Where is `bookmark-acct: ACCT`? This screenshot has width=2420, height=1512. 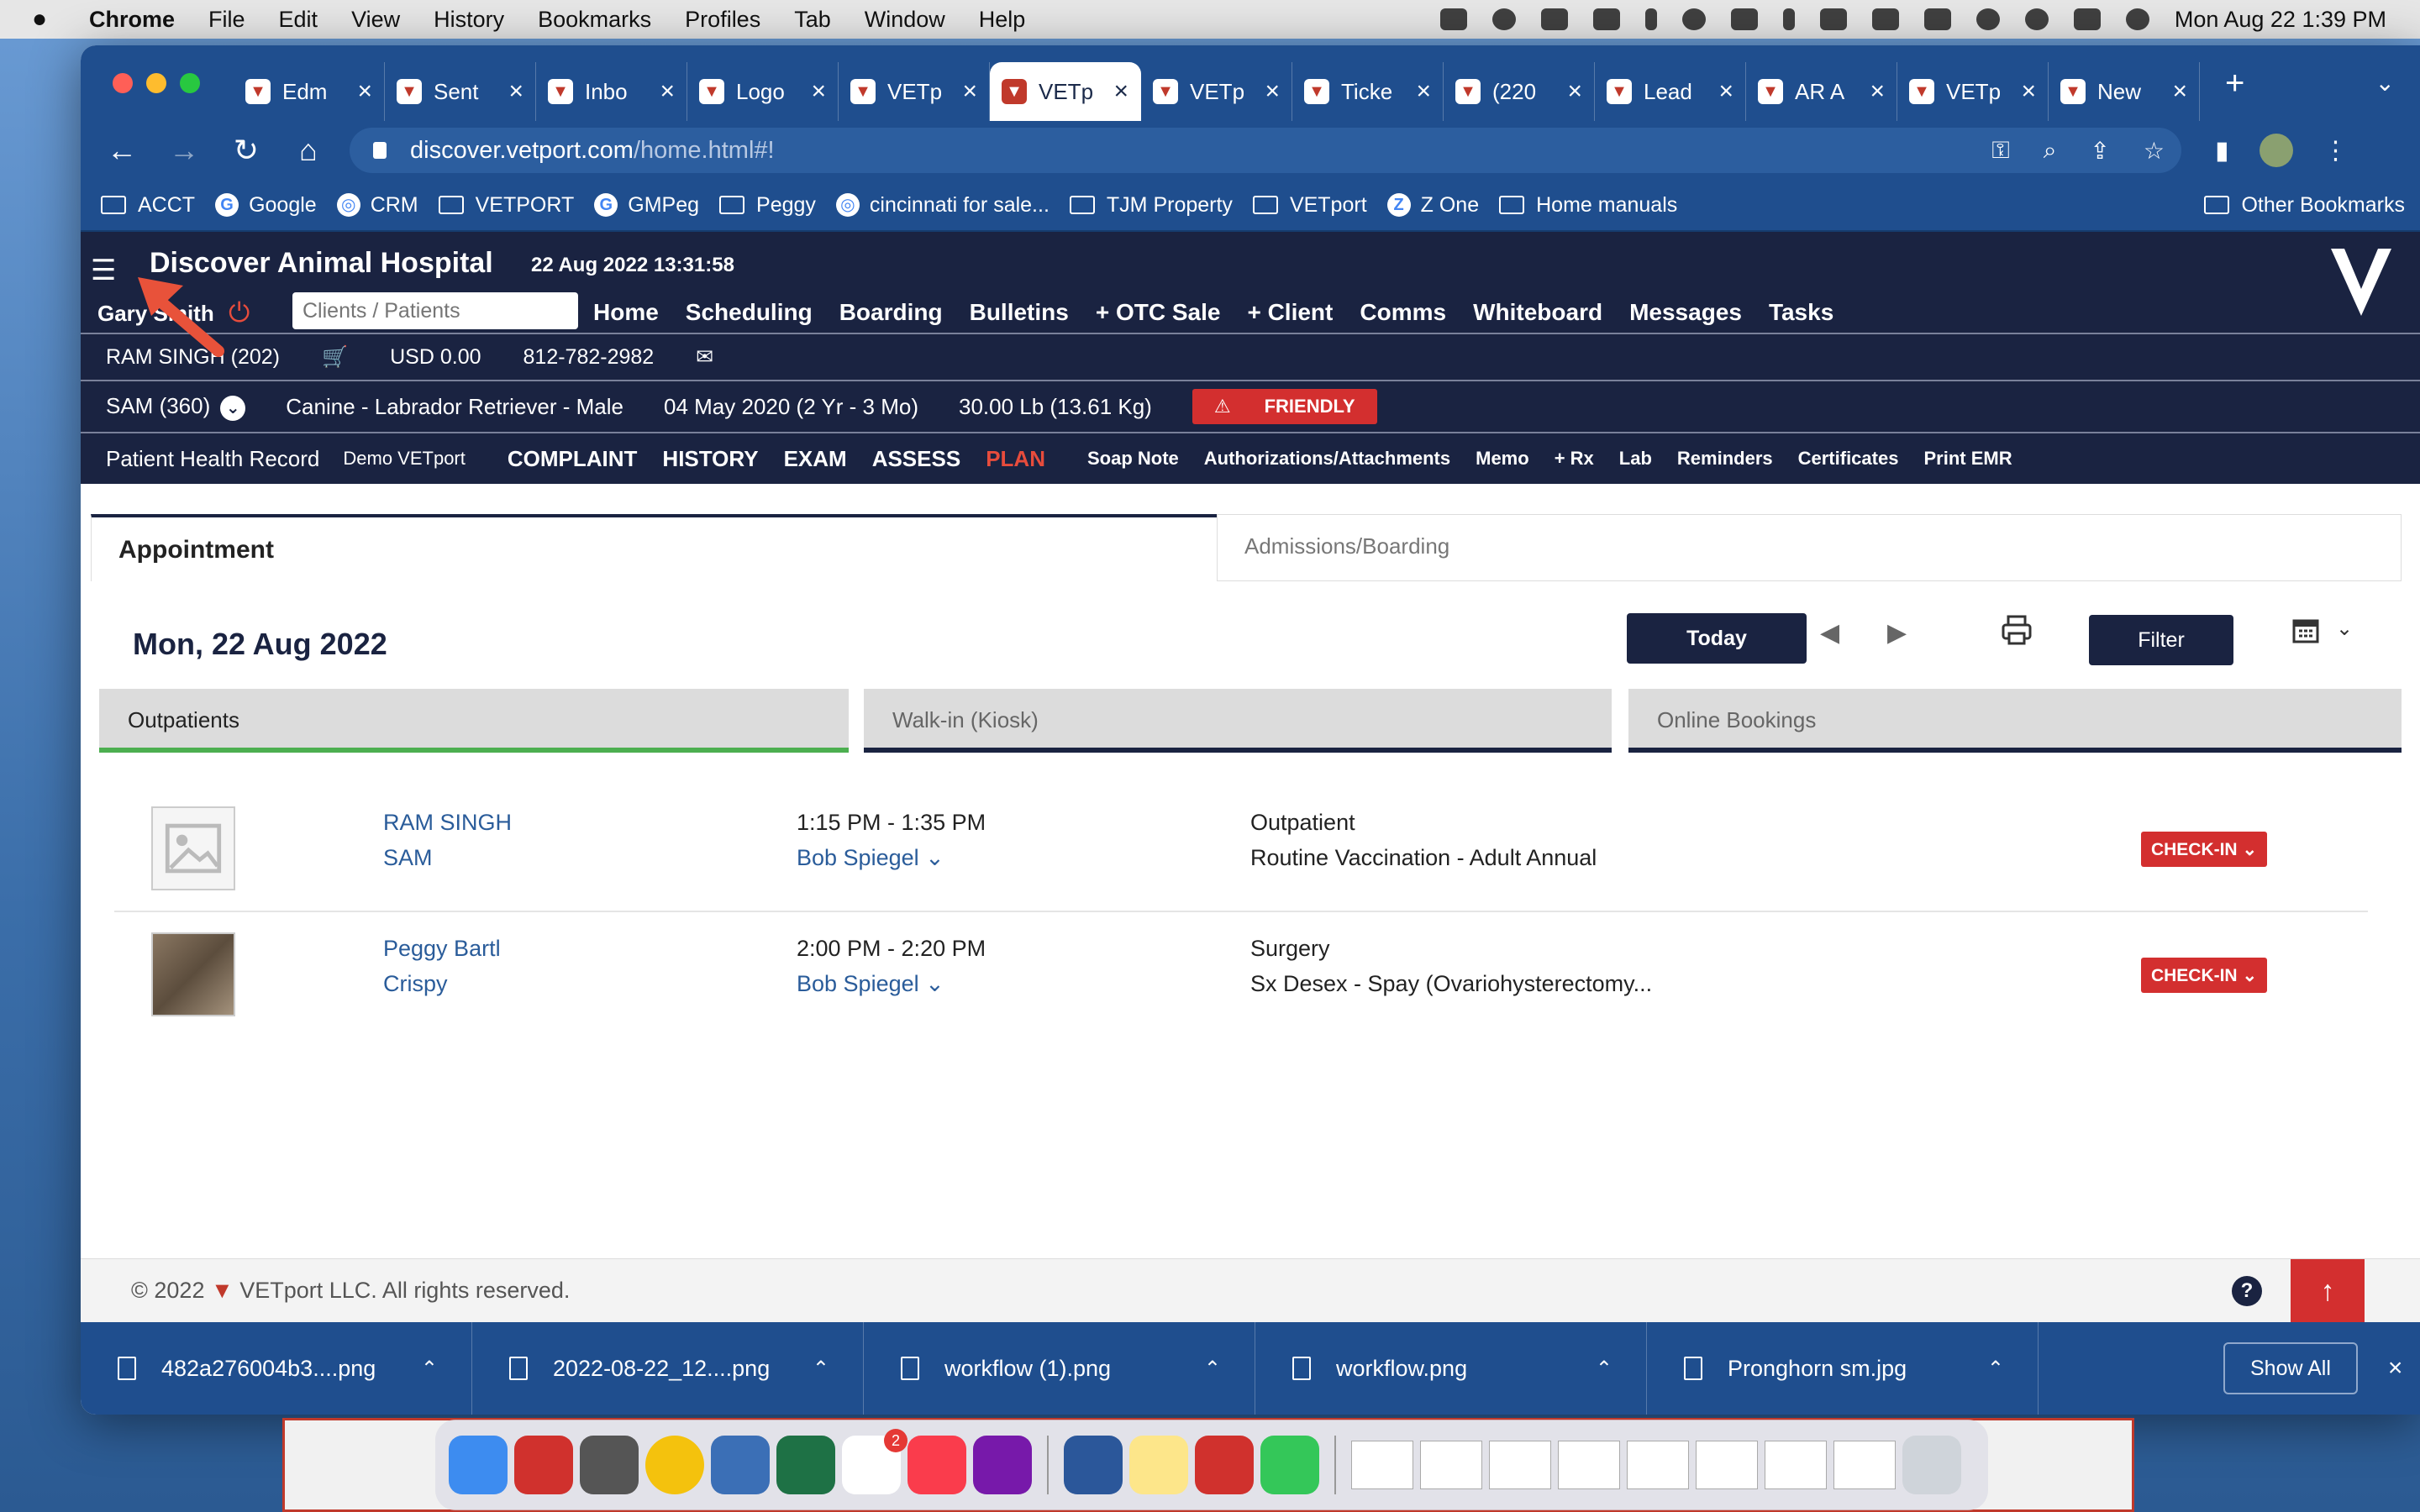 bookmark-acct: ACCT is located at coordinates (148, 205).